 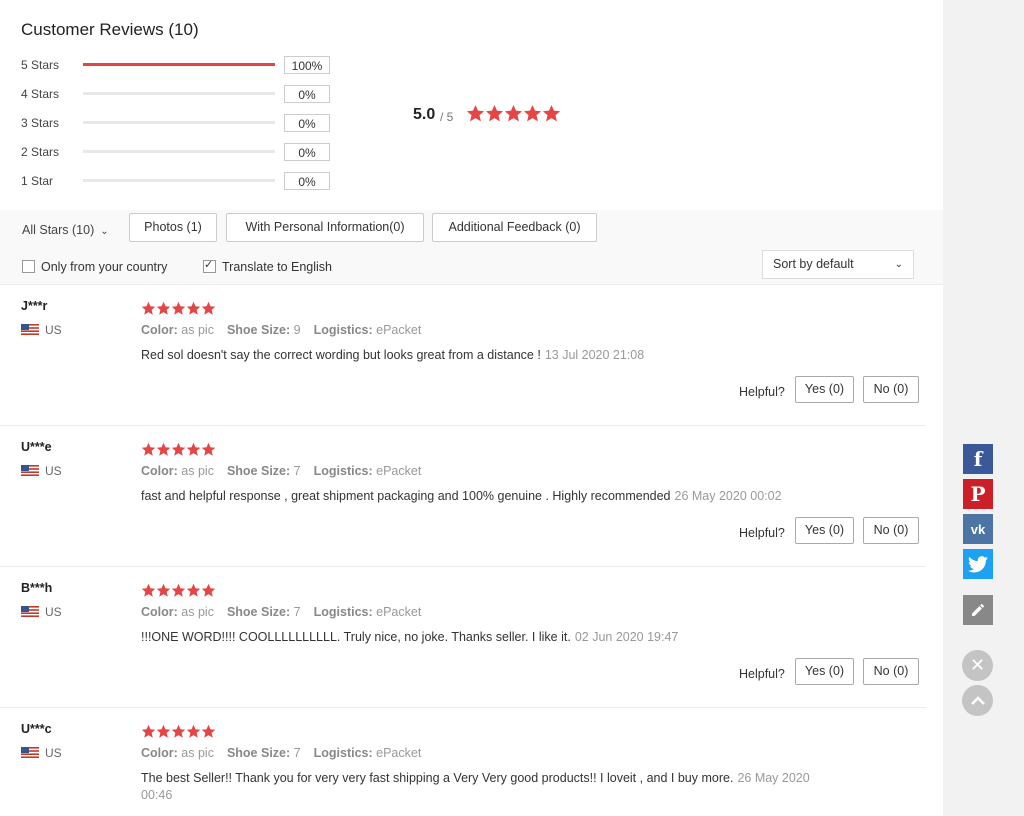 I want to click on sort-dropdown: Sort by default ⌄, so click(x=838, y=264).